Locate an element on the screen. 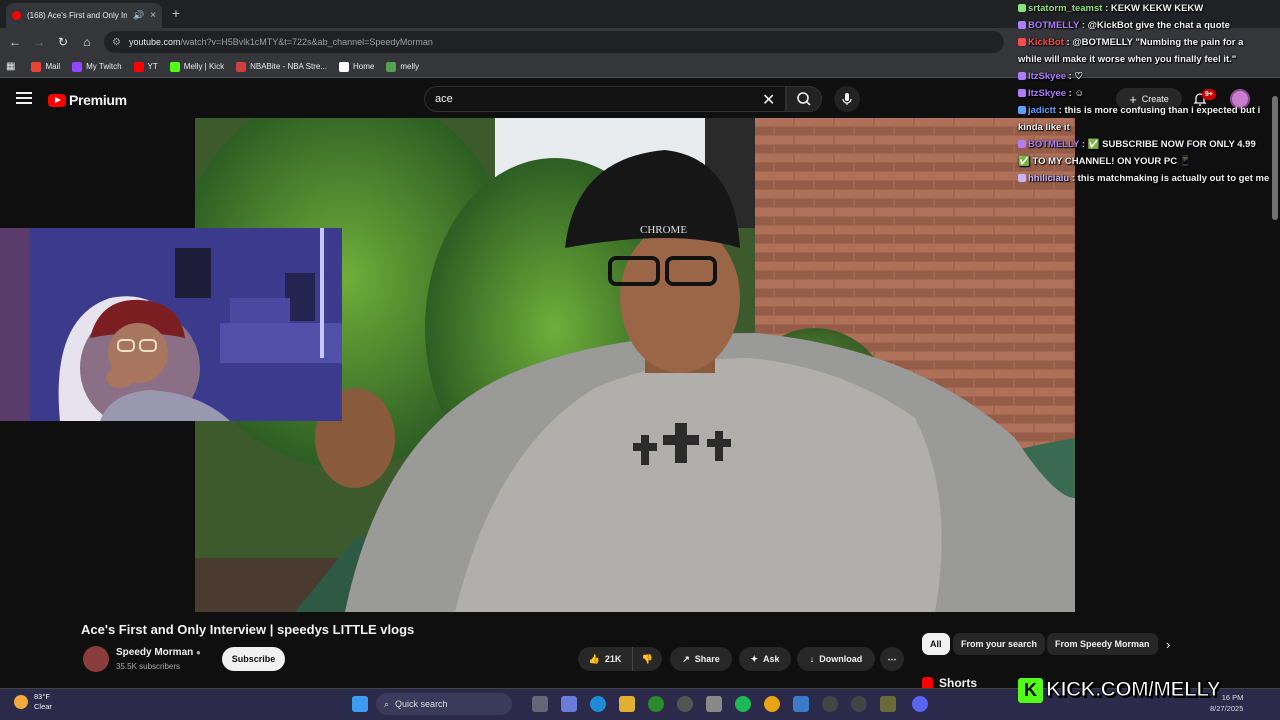 This screenshot has height=720, width=1280. chip-from-your-search: From your search is located at coordinates (999, 644).